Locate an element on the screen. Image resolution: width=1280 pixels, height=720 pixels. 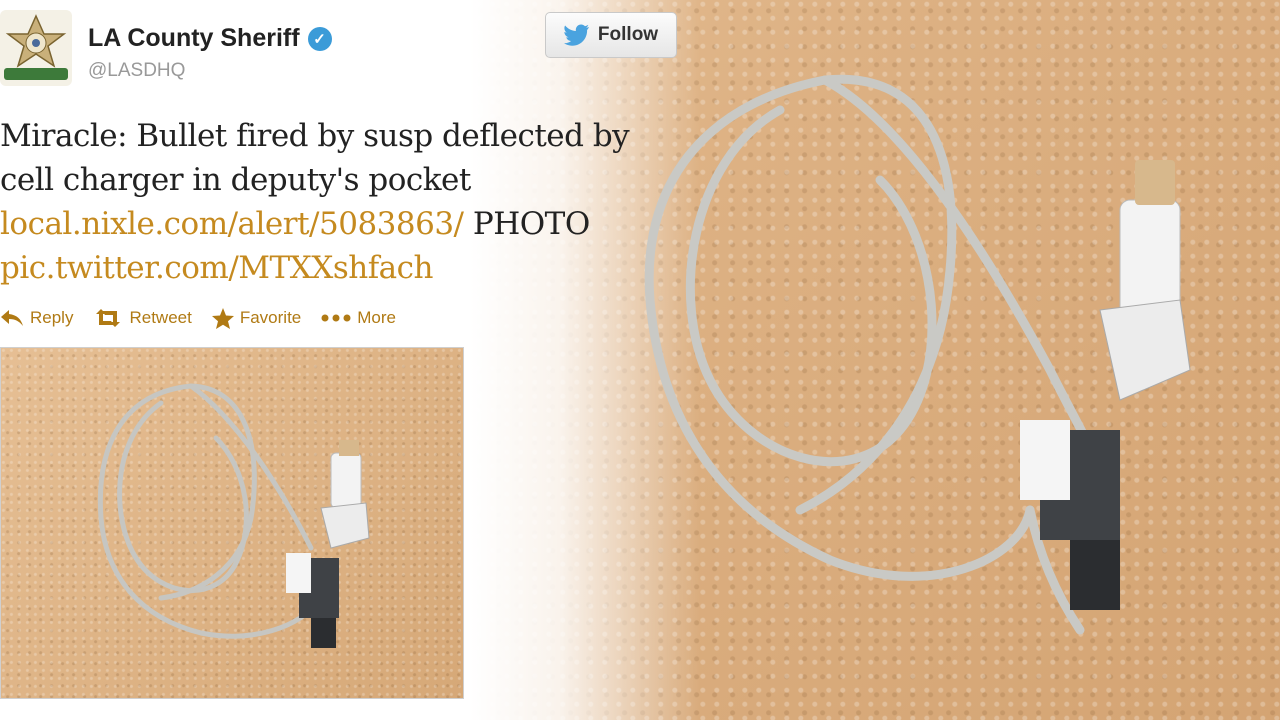
follow-button: Follow is located at coordinates (611, 35).